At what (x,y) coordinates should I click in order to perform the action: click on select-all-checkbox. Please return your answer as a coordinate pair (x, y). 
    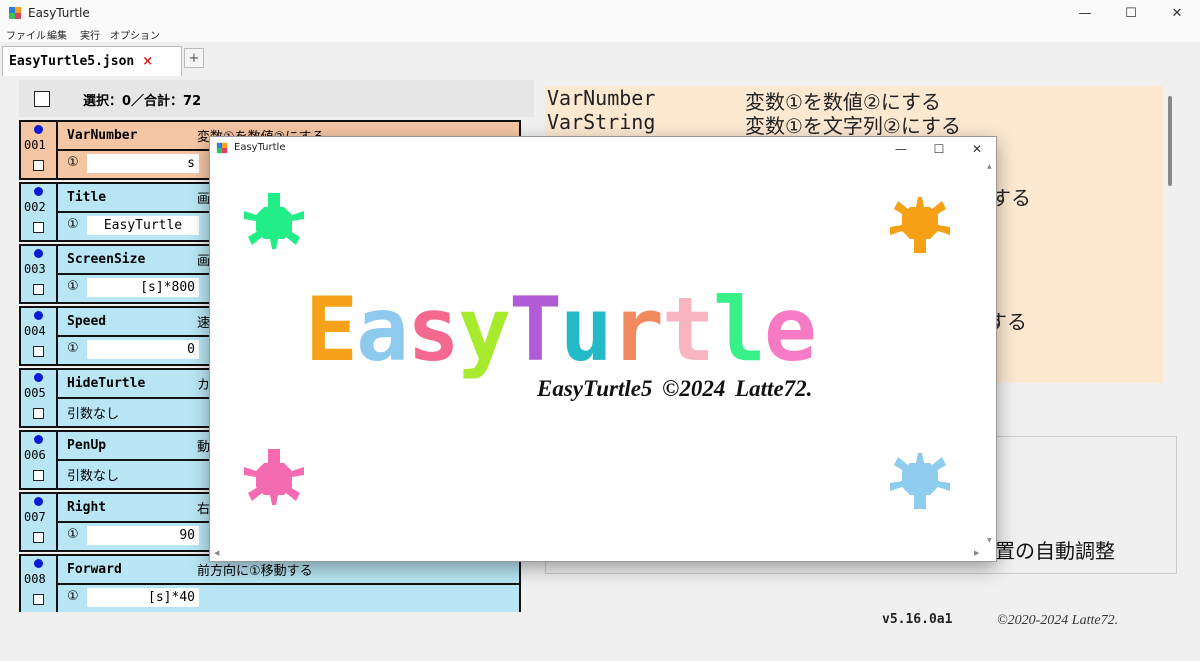
    Looking at the image, I should click on (42, 99).